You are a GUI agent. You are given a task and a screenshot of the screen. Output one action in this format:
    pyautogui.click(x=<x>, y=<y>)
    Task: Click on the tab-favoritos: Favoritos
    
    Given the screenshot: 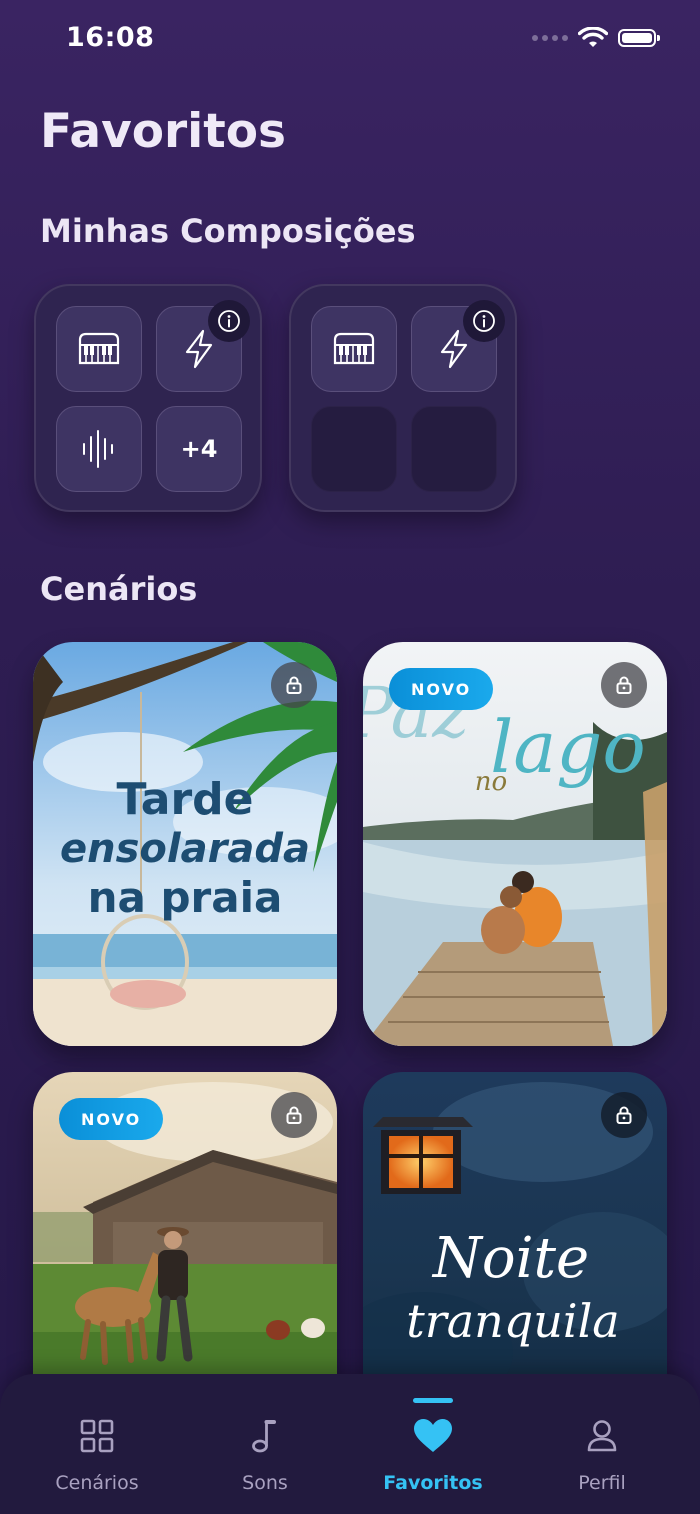 What is the action you would take?
    pyautogui.click(x=433, y=1444)
    